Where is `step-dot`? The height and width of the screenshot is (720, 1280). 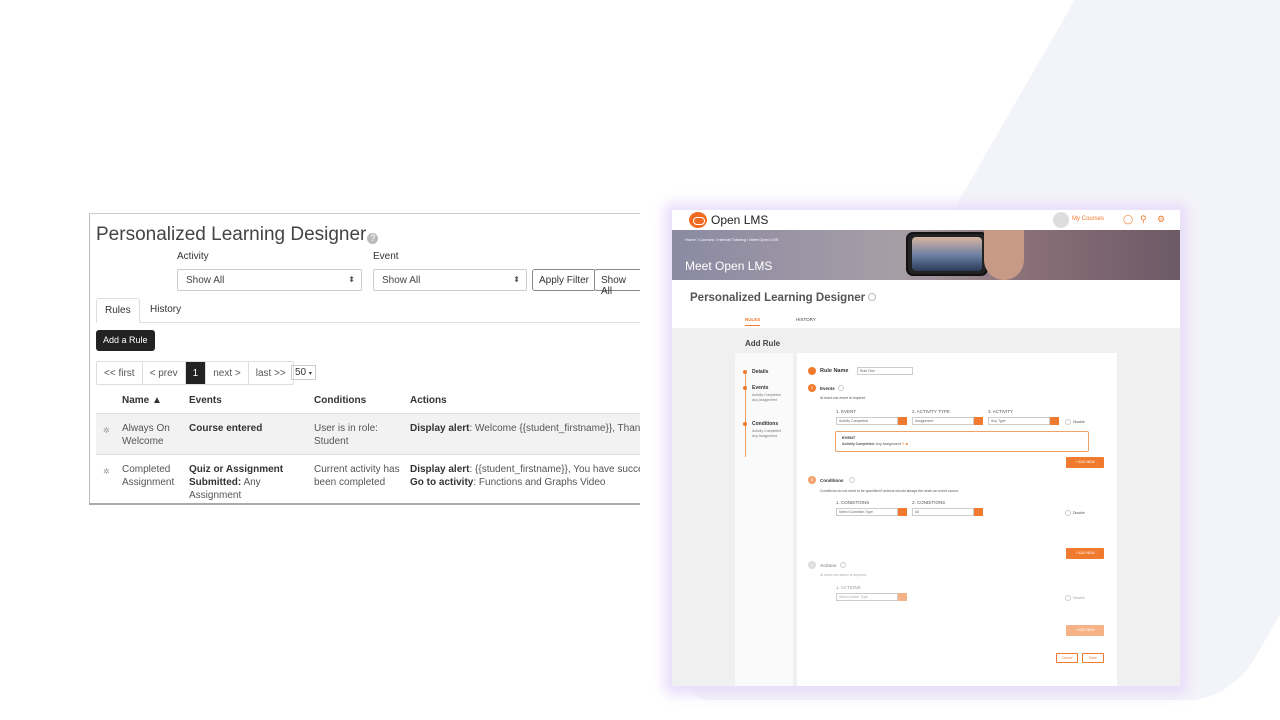 step-dot is located at coordinates (745, 372).